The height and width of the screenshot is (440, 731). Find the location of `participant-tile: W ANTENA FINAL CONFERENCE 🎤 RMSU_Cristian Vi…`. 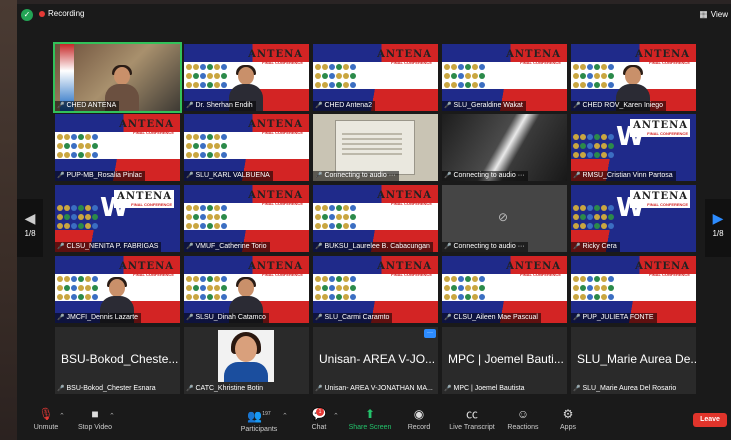

participant-tile: W ANTENA FINAL CONFERENCE 🎤 RMSU_Cristian Vi… is located at coordinates (633, 147).